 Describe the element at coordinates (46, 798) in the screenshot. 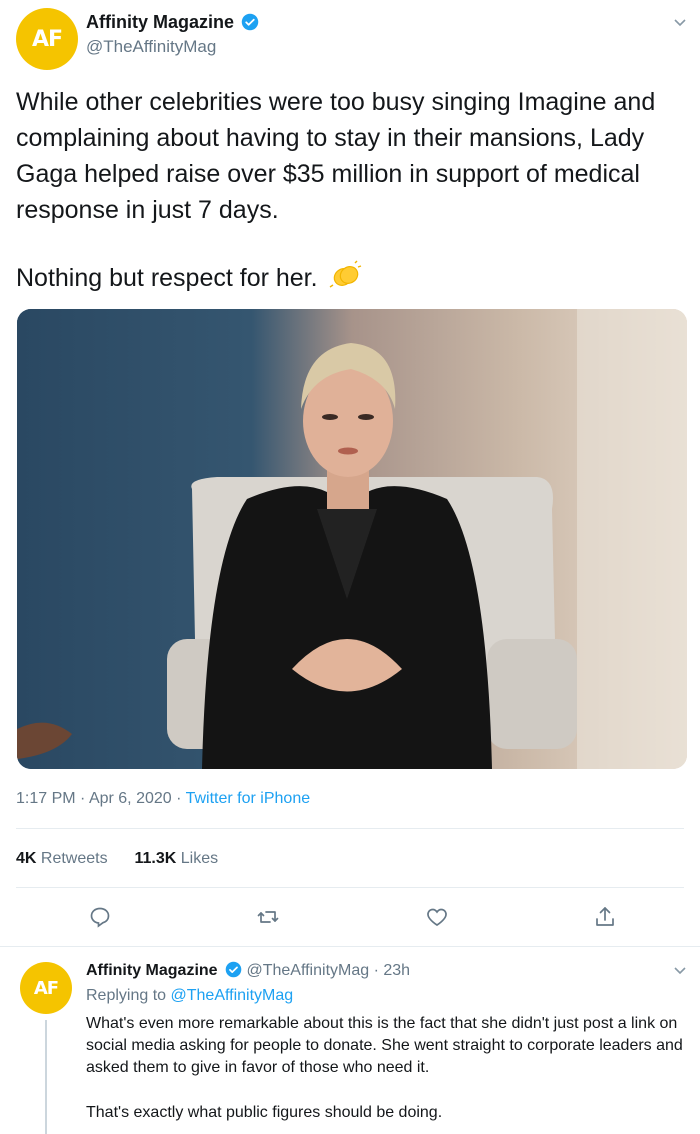

I see `tweet-time: 1:17 PM` at that location.